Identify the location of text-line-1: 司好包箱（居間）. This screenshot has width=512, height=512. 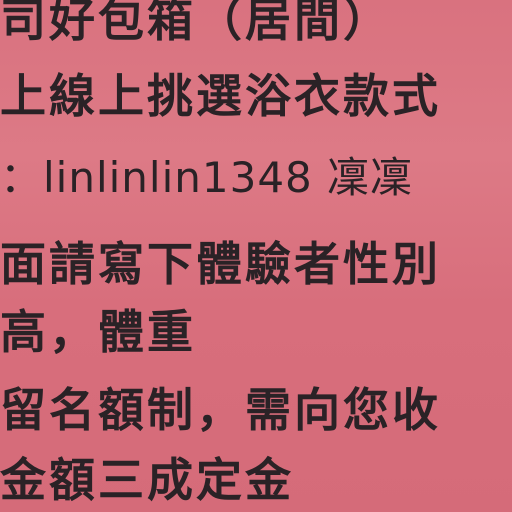
(196, 23).